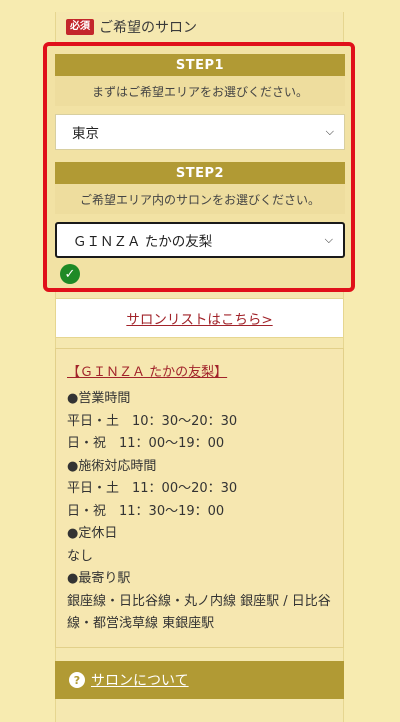  I want to click on info-line: 銀座線・日比谷線・丸ノ内線 銀座駅 / 日比谷線・都営浅草線 東銀座駅, so click(199, 612).